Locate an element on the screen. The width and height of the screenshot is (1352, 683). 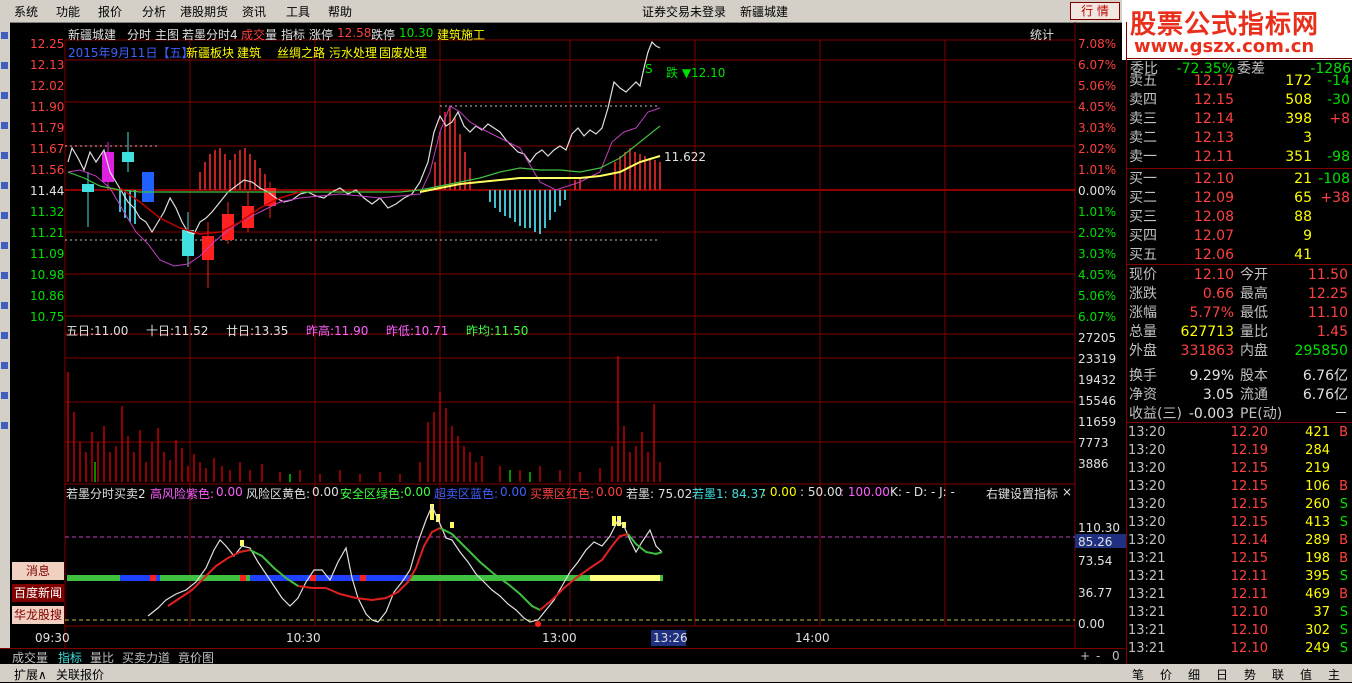
high-risk-value: 0.00 is located at coordinates (229, 492).